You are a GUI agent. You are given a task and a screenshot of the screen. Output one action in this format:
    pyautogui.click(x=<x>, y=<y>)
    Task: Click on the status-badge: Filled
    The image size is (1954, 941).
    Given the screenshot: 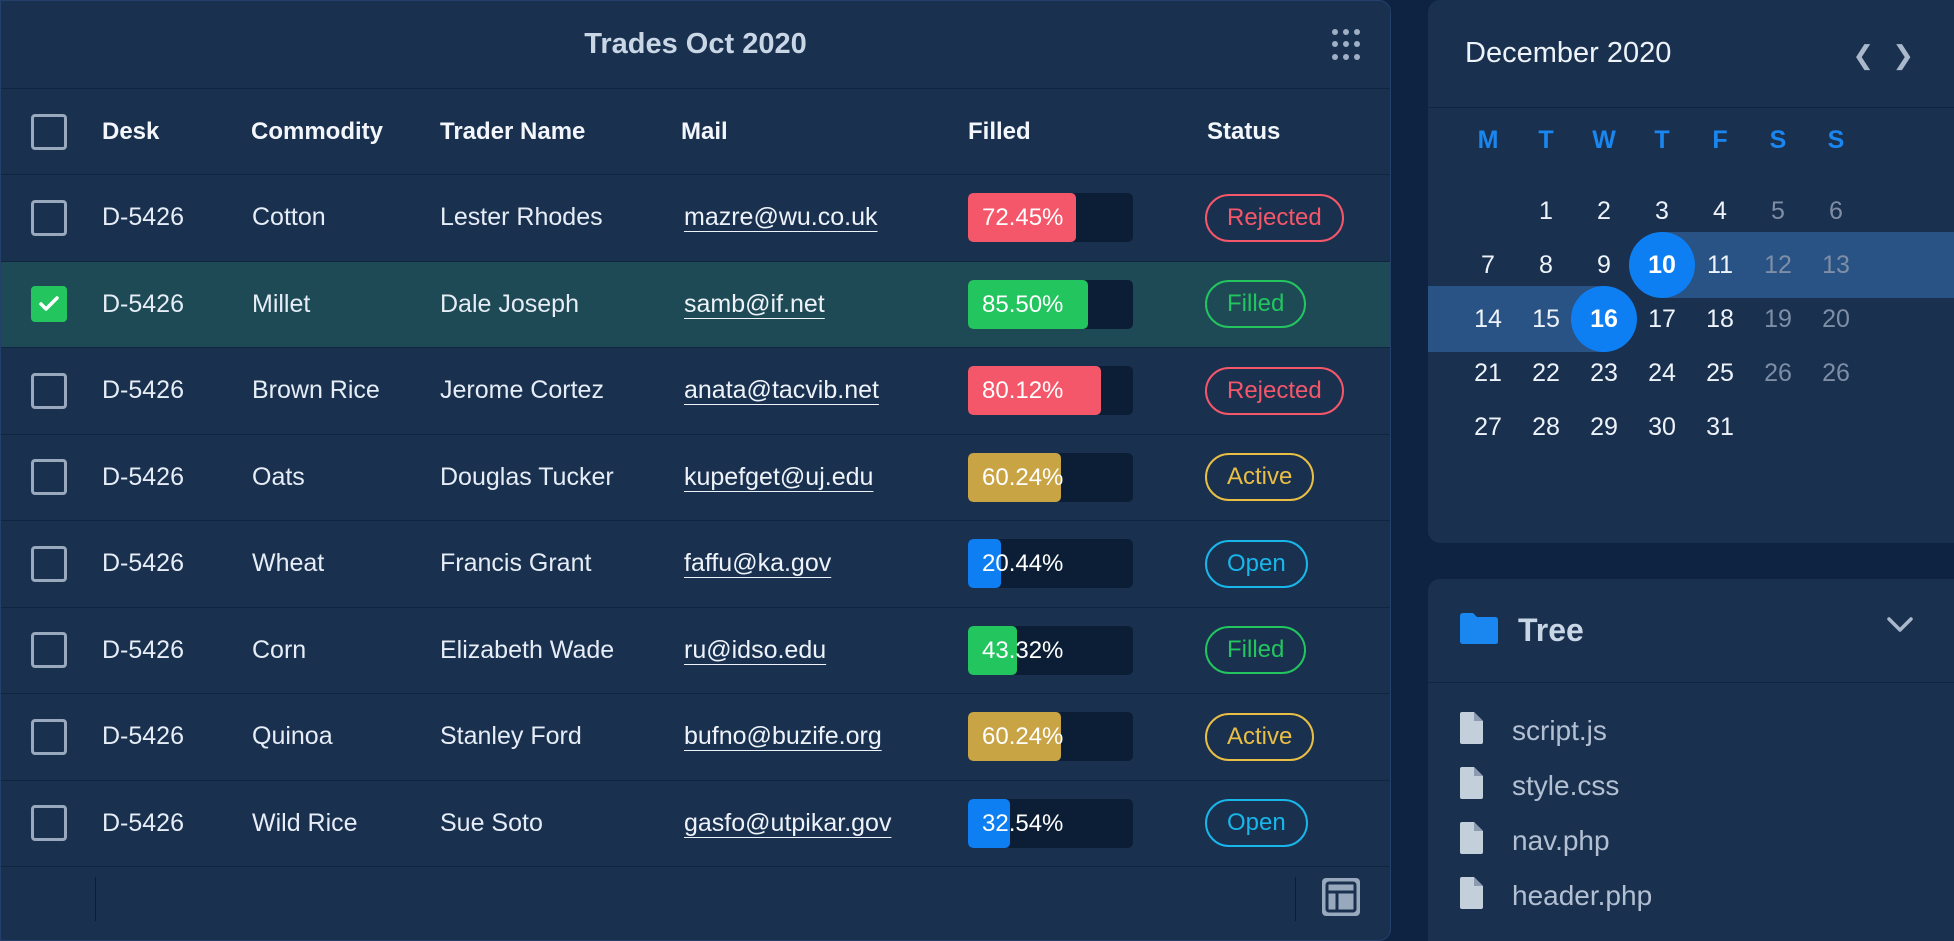 What is the action you would take?
    pyautogui.click(x=1256, y=304)
    